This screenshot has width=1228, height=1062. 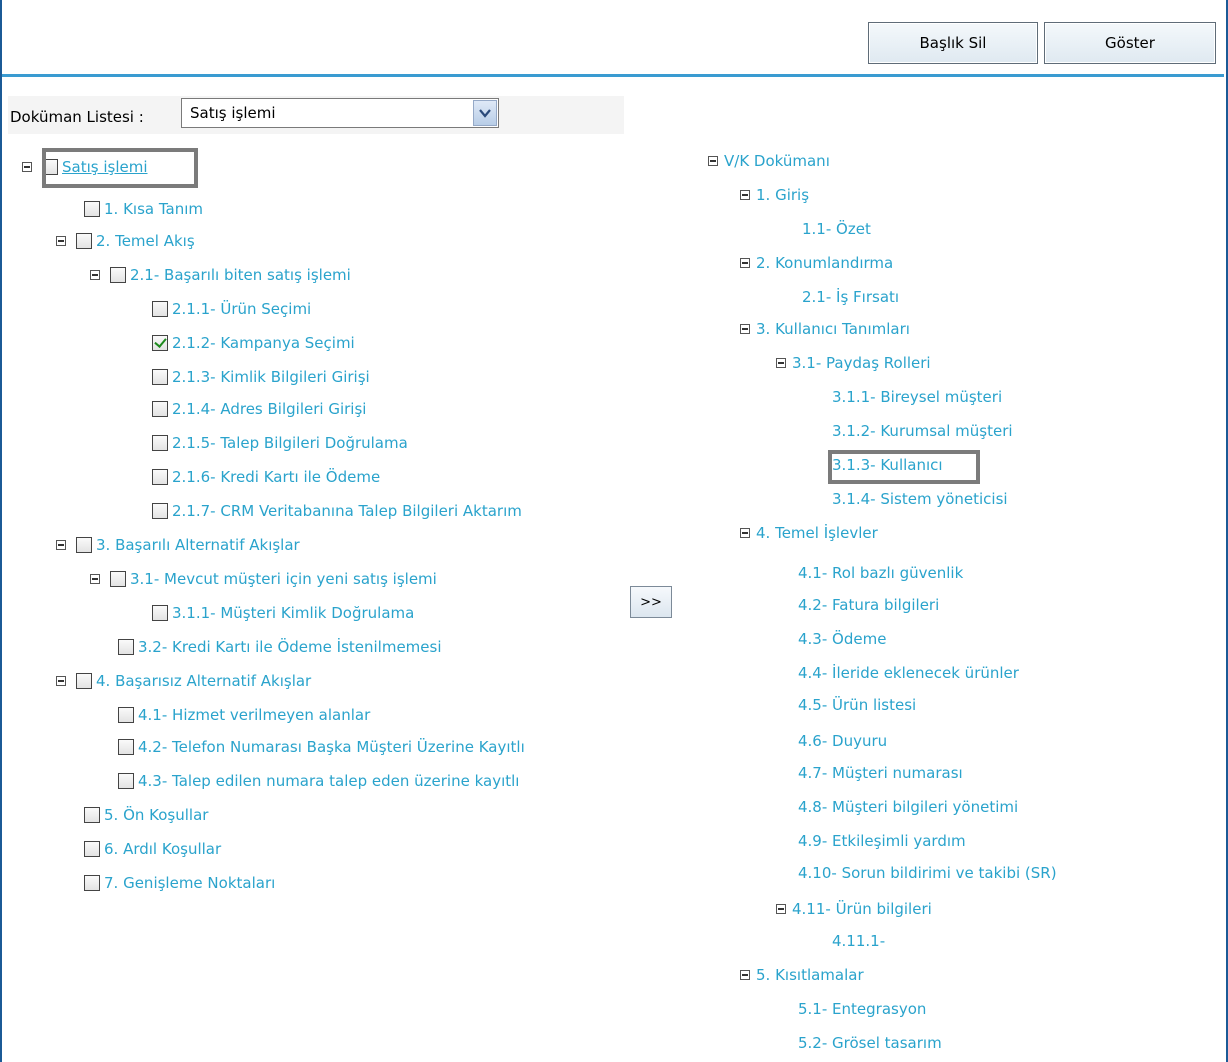 I want to click on target-tree-node: 1. Giriş, so click(x=774, y=195).